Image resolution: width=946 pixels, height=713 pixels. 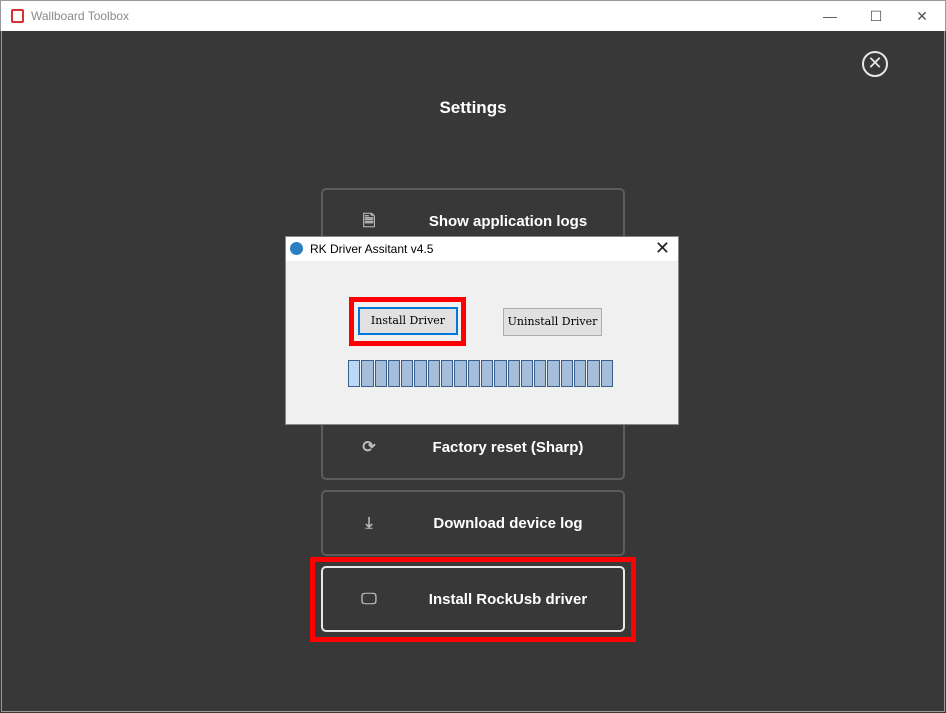 What do you see at coordinates (408, 321) in the screenshot?
I see `install-driver-button: Install Driver` at bounding box center [408, 321].